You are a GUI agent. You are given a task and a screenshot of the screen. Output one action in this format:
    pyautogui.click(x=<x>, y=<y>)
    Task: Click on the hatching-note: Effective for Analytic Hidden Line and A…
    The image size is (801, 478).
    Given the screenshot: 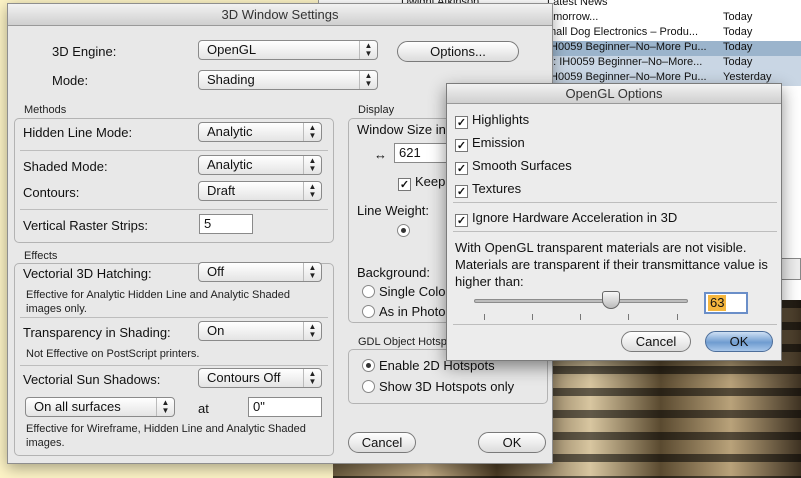 What is the action you would take?
    pyautogui.click(x=158, y=302)
    